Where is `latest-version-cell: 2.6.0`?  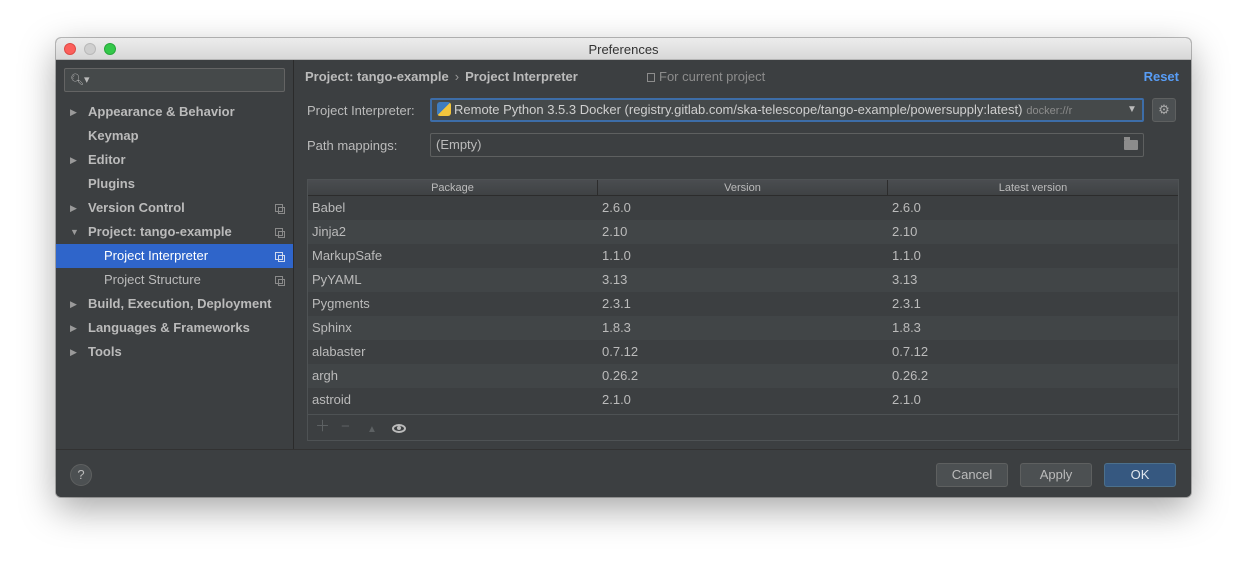 latest-version-cell: 2.6.0 is located at coordinates (906, 207).